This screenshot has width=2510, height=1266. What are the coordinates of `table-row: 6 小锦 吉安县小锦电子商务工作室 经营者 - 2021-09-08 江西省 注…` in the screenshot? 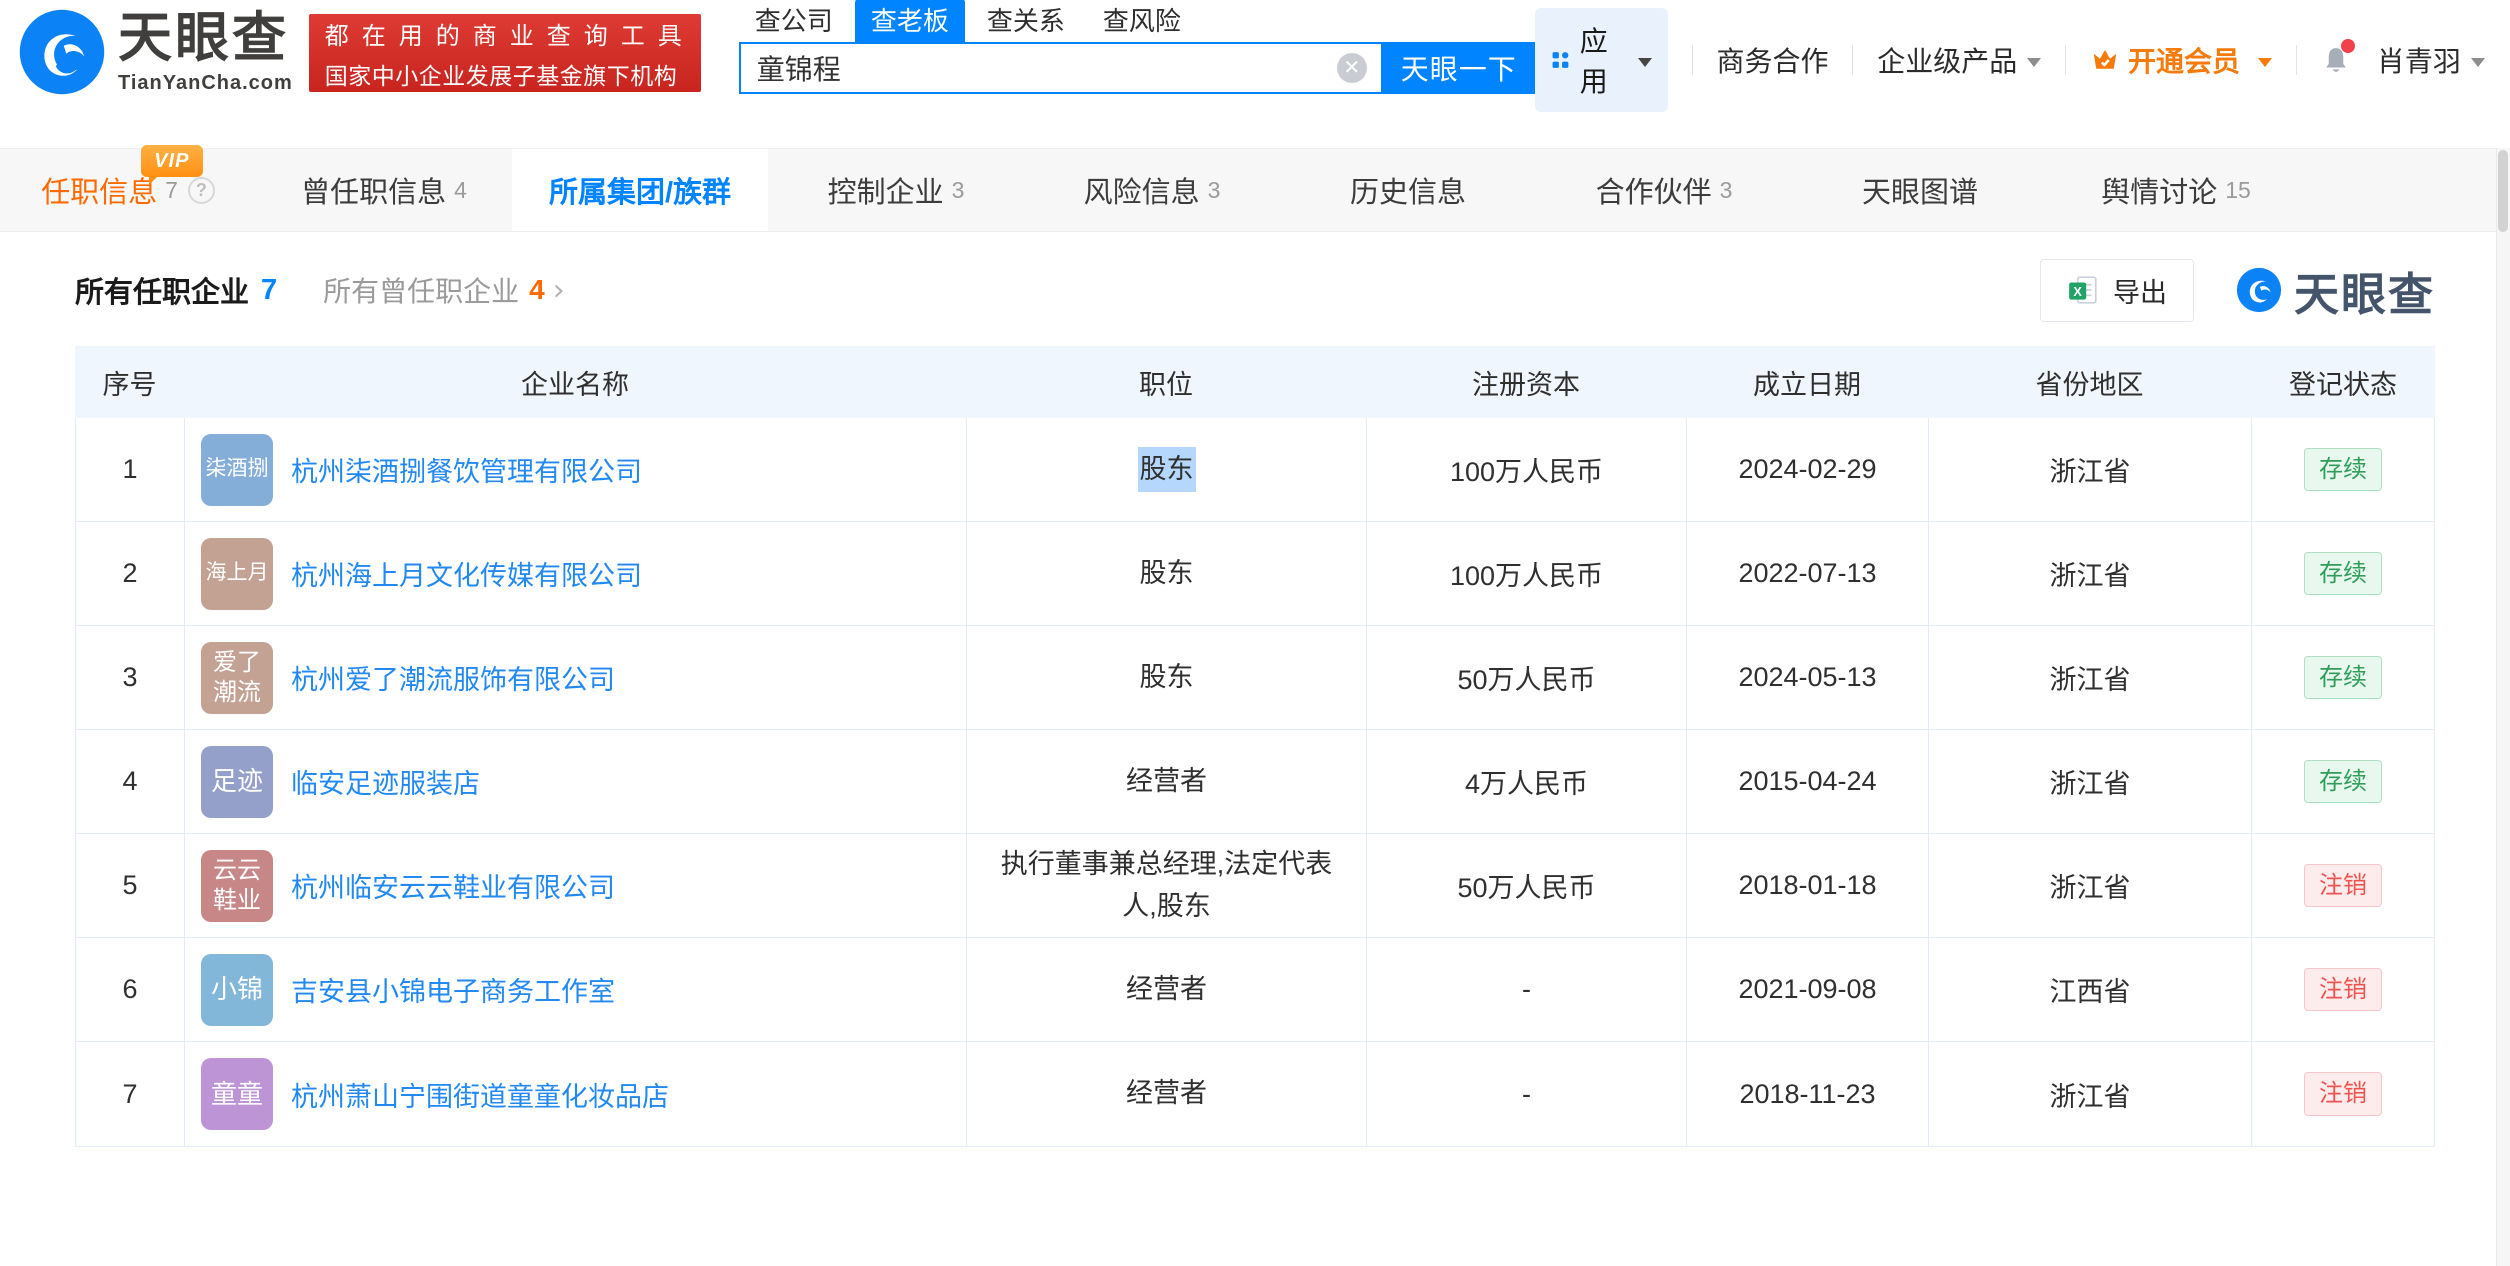 It's located at (1255, 990).